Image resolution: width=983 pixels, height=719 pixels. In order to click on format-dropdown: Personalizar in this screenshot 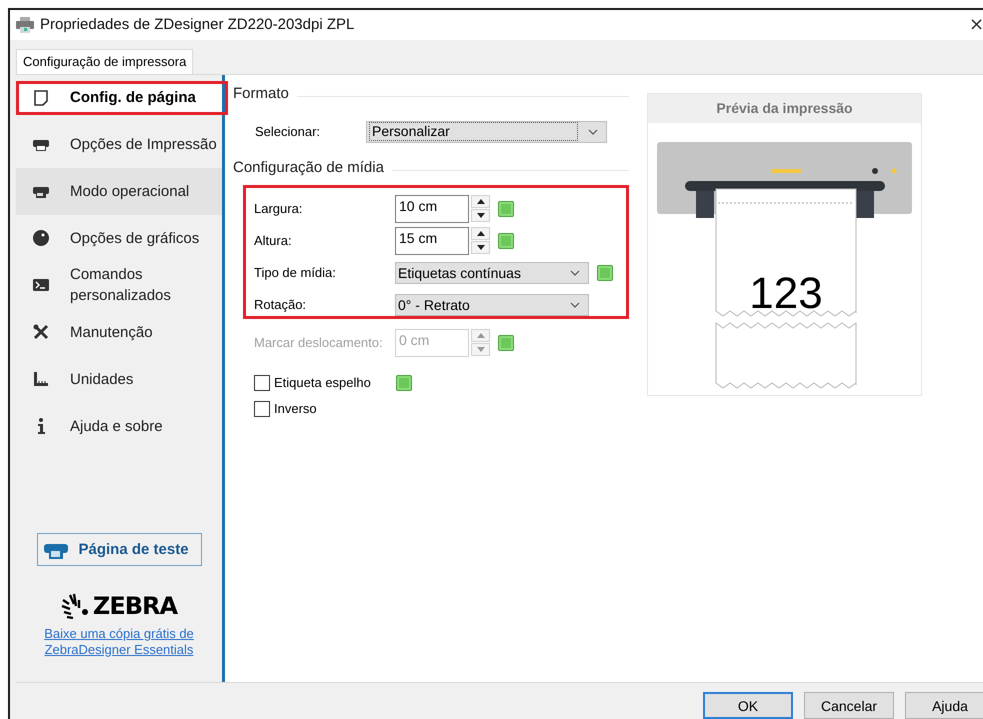, I will do `click(486, 131)`.